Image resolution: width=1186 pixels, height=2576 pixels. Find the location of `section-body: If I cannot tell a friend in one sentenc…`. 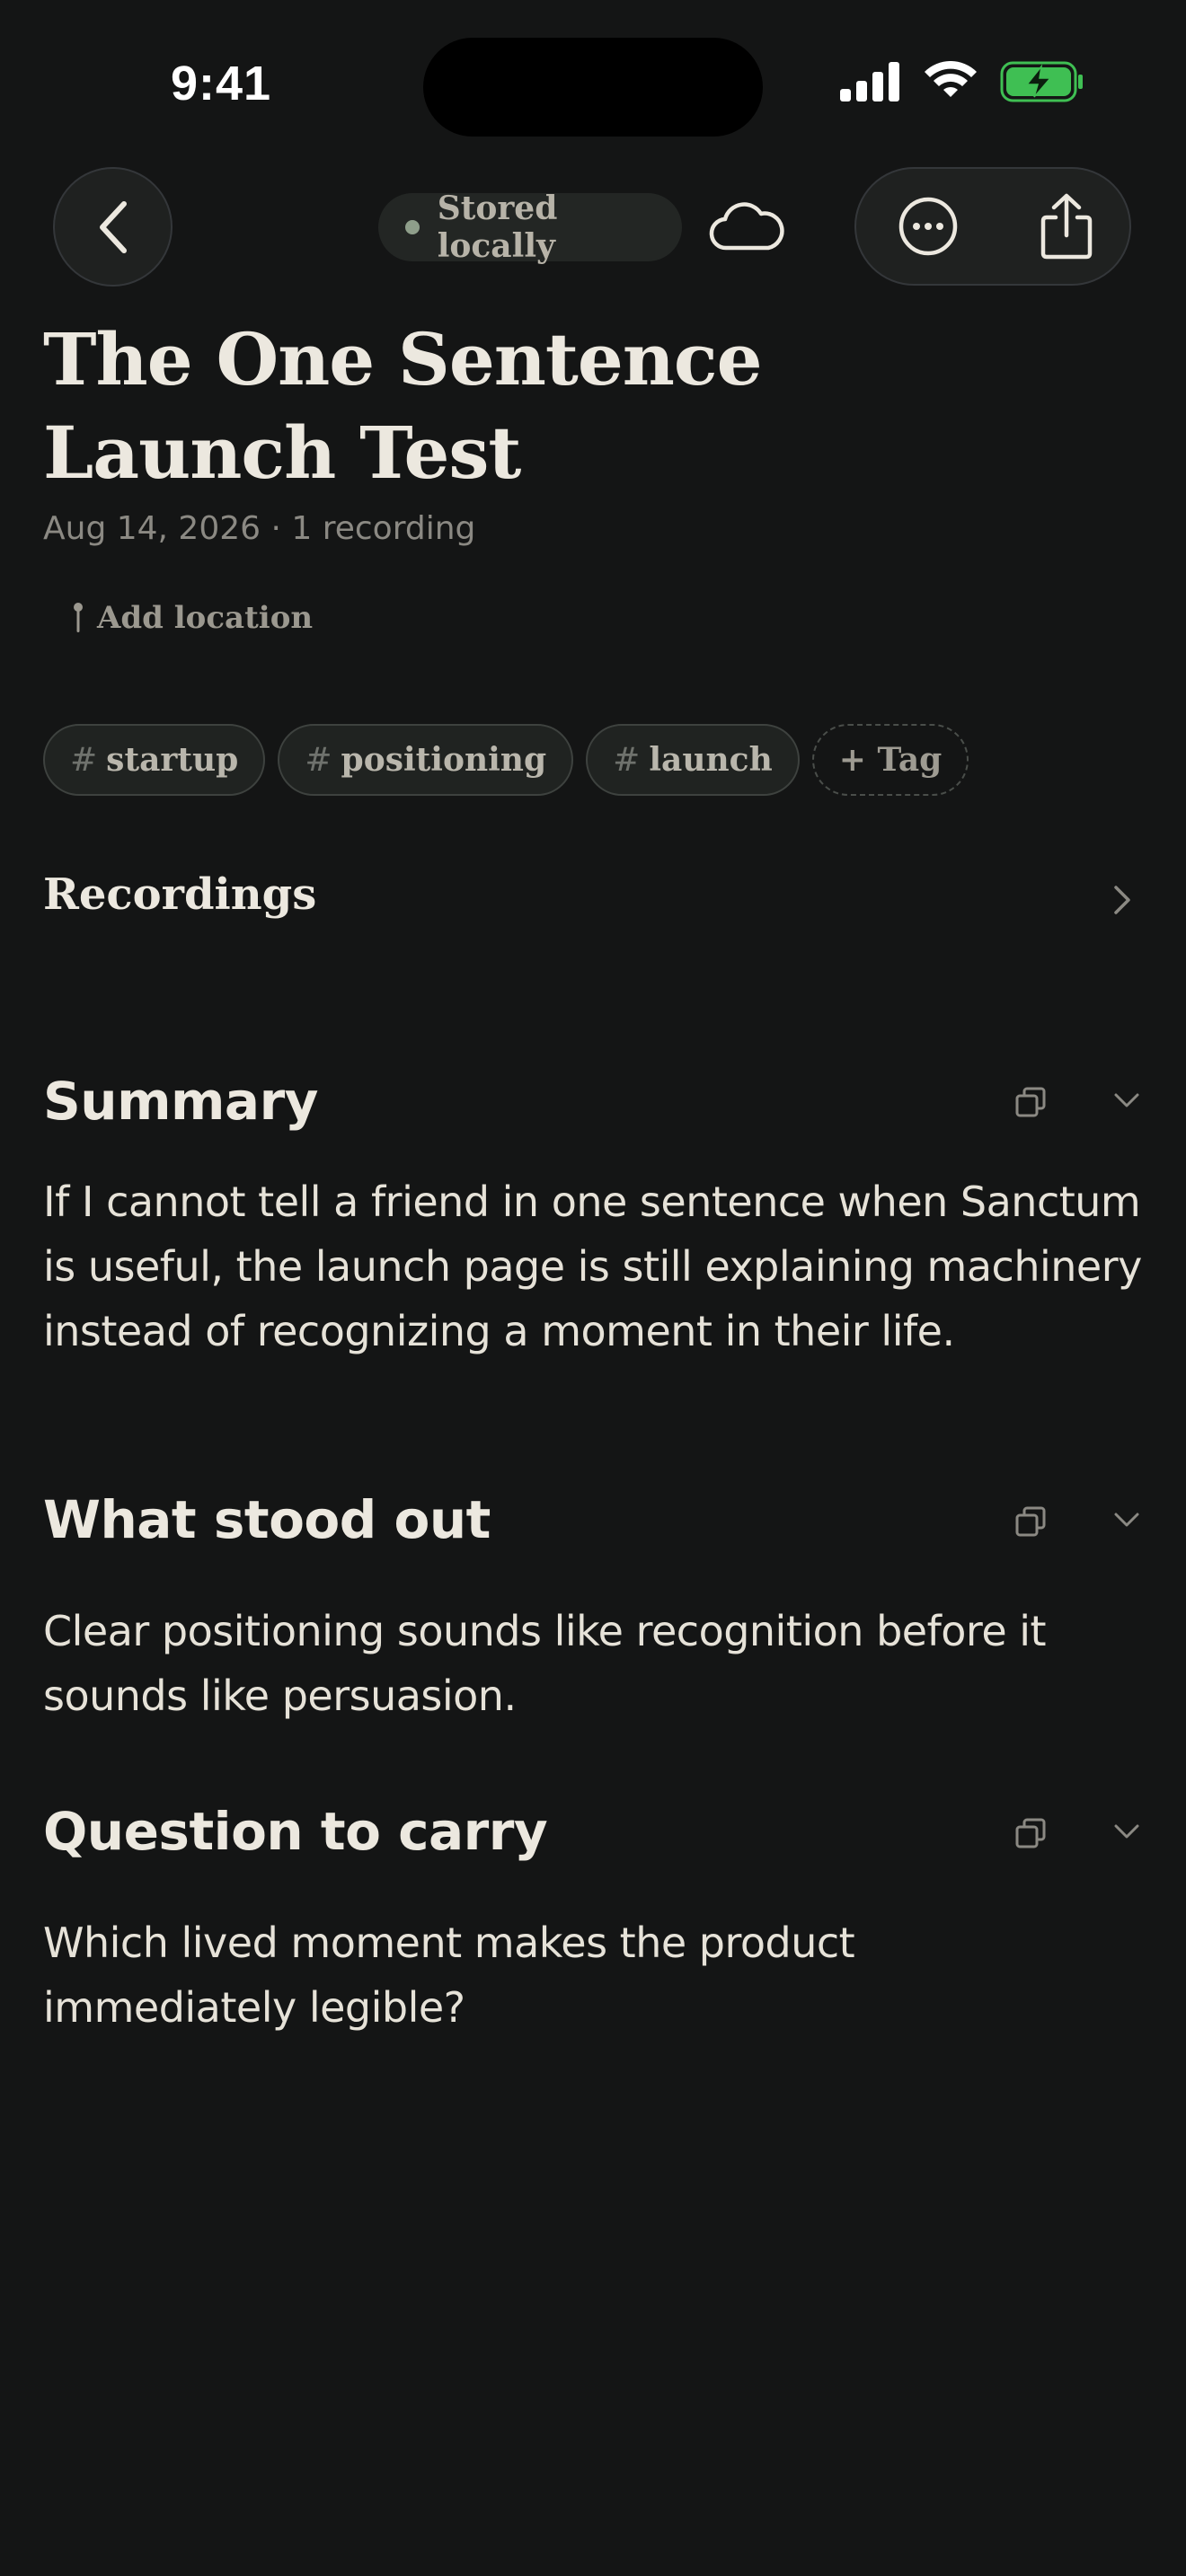

section-body: If I cannot tell a friend in one sentenc… is located at coordinates (592, 1266).